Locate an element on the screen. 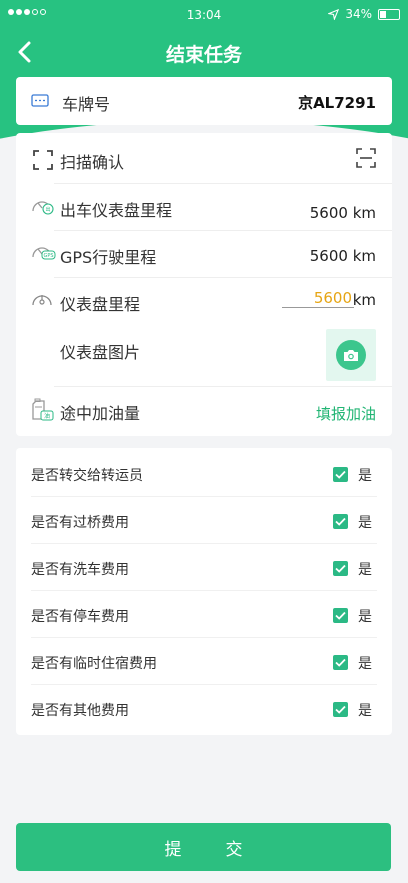 This screenshot has width=408, height=883. svg-text: 油 is located at coordinates (47, 416).